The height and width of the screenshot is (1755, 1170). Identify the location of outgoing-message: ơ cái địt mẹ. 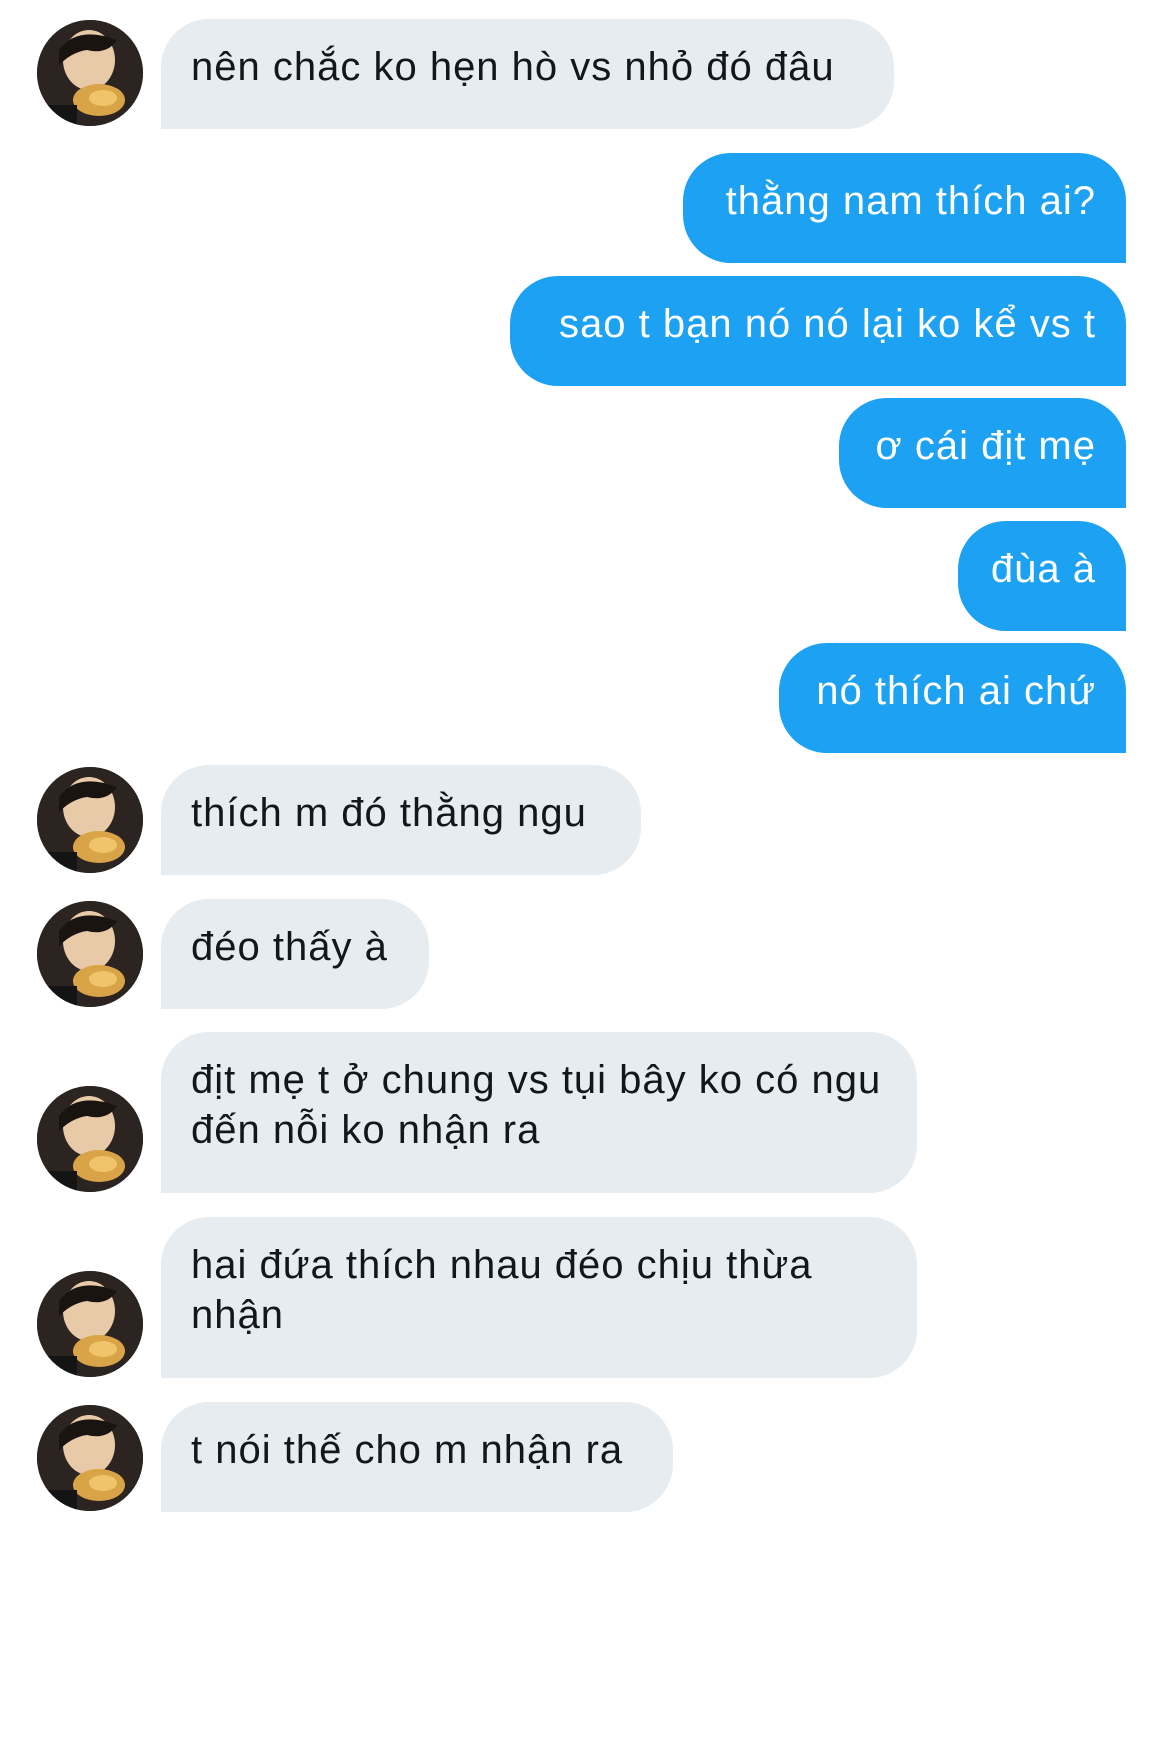
(982, 453).